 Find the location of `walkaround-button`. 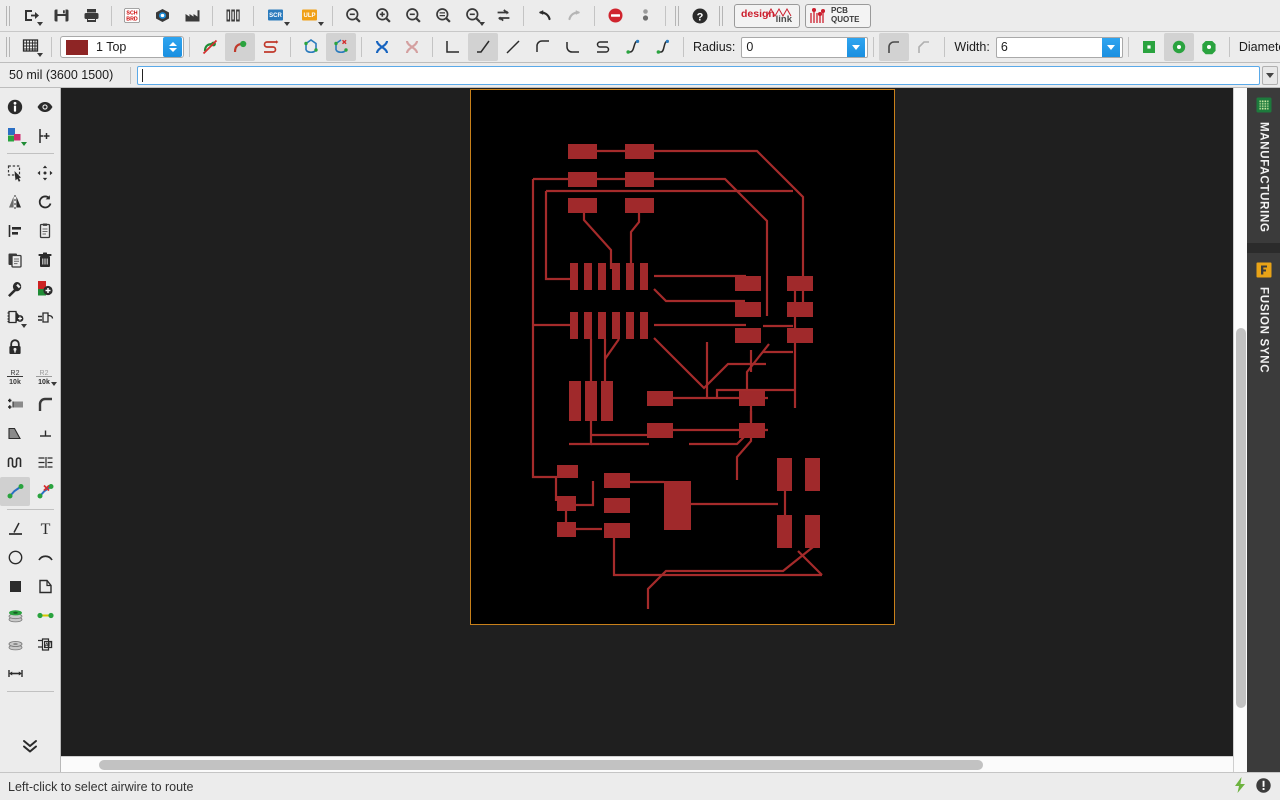

walkaround-button is located at coordinates (270, 47).